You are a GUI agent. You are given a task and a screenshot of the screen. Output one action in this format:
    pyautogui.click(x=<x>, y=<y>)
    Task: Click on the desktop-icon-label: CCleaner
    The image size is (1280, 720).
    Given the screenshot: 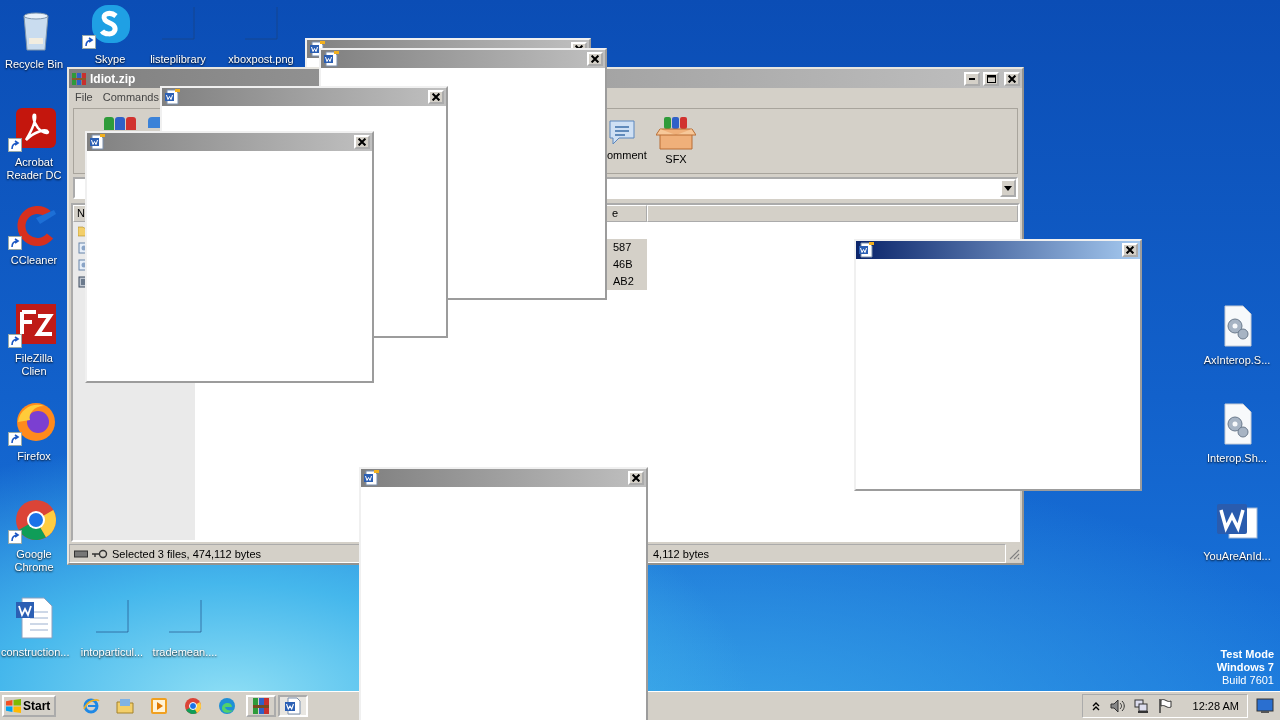 What is the action you would take?
    pyautogui.click(x=34, y=260)
    